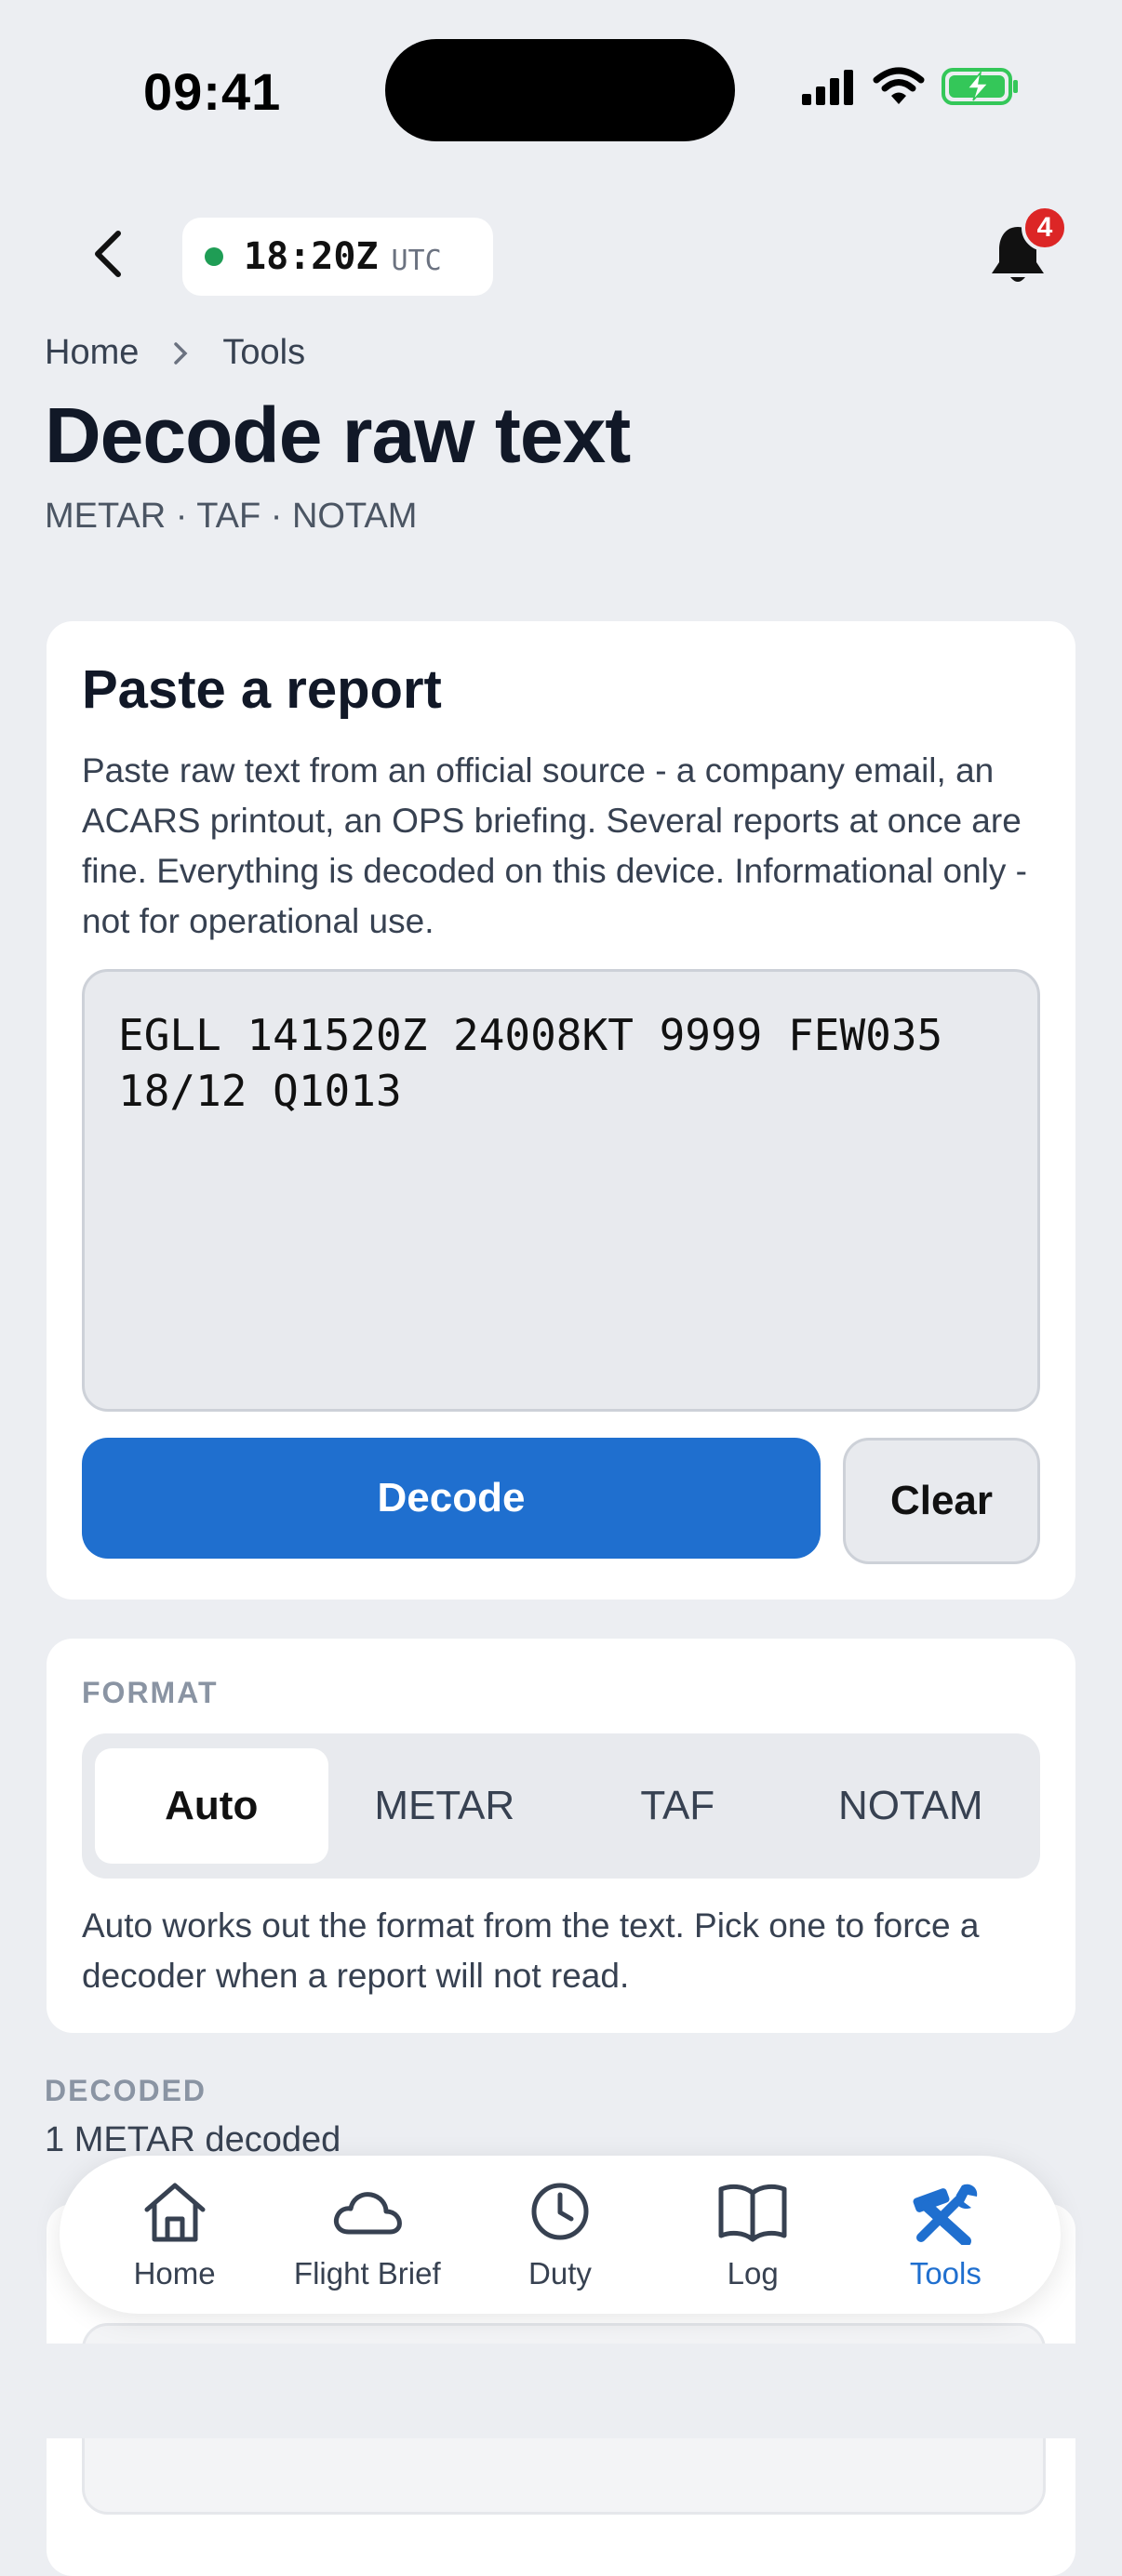 This screenshot has width=1122, height=2576. Describe the element at coordinates (912, 1806) in the screenshot. I see `format-option-notam: NOTAM` at that location.